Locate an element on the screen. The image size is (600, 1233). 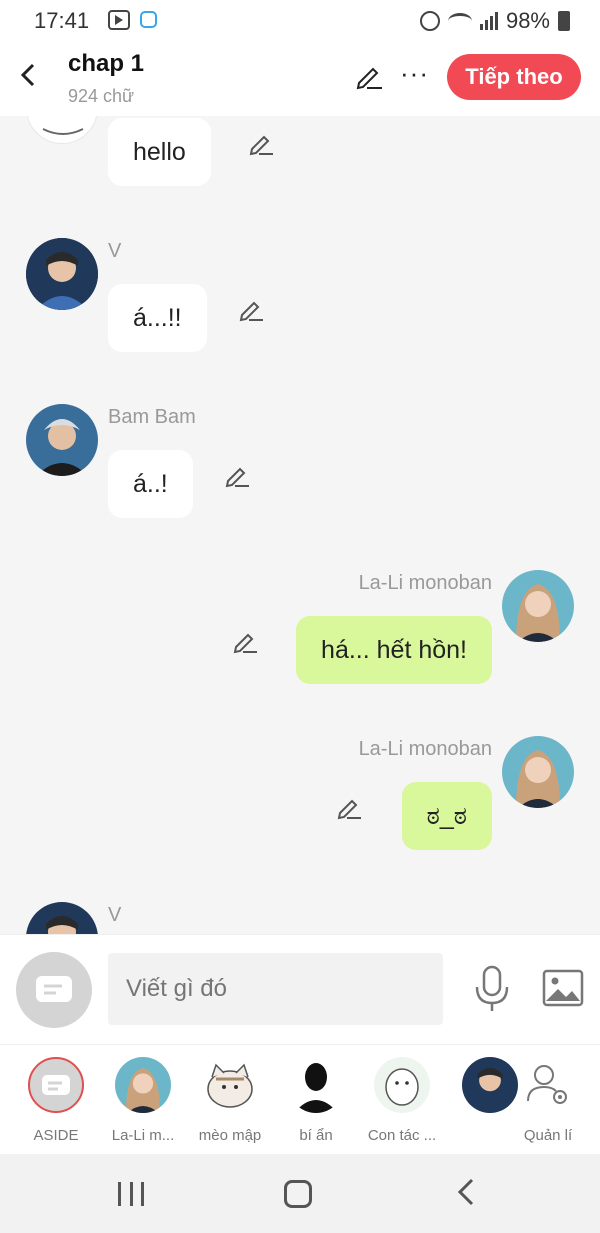
manage-users-icon is located at coordinates (548, 1085).